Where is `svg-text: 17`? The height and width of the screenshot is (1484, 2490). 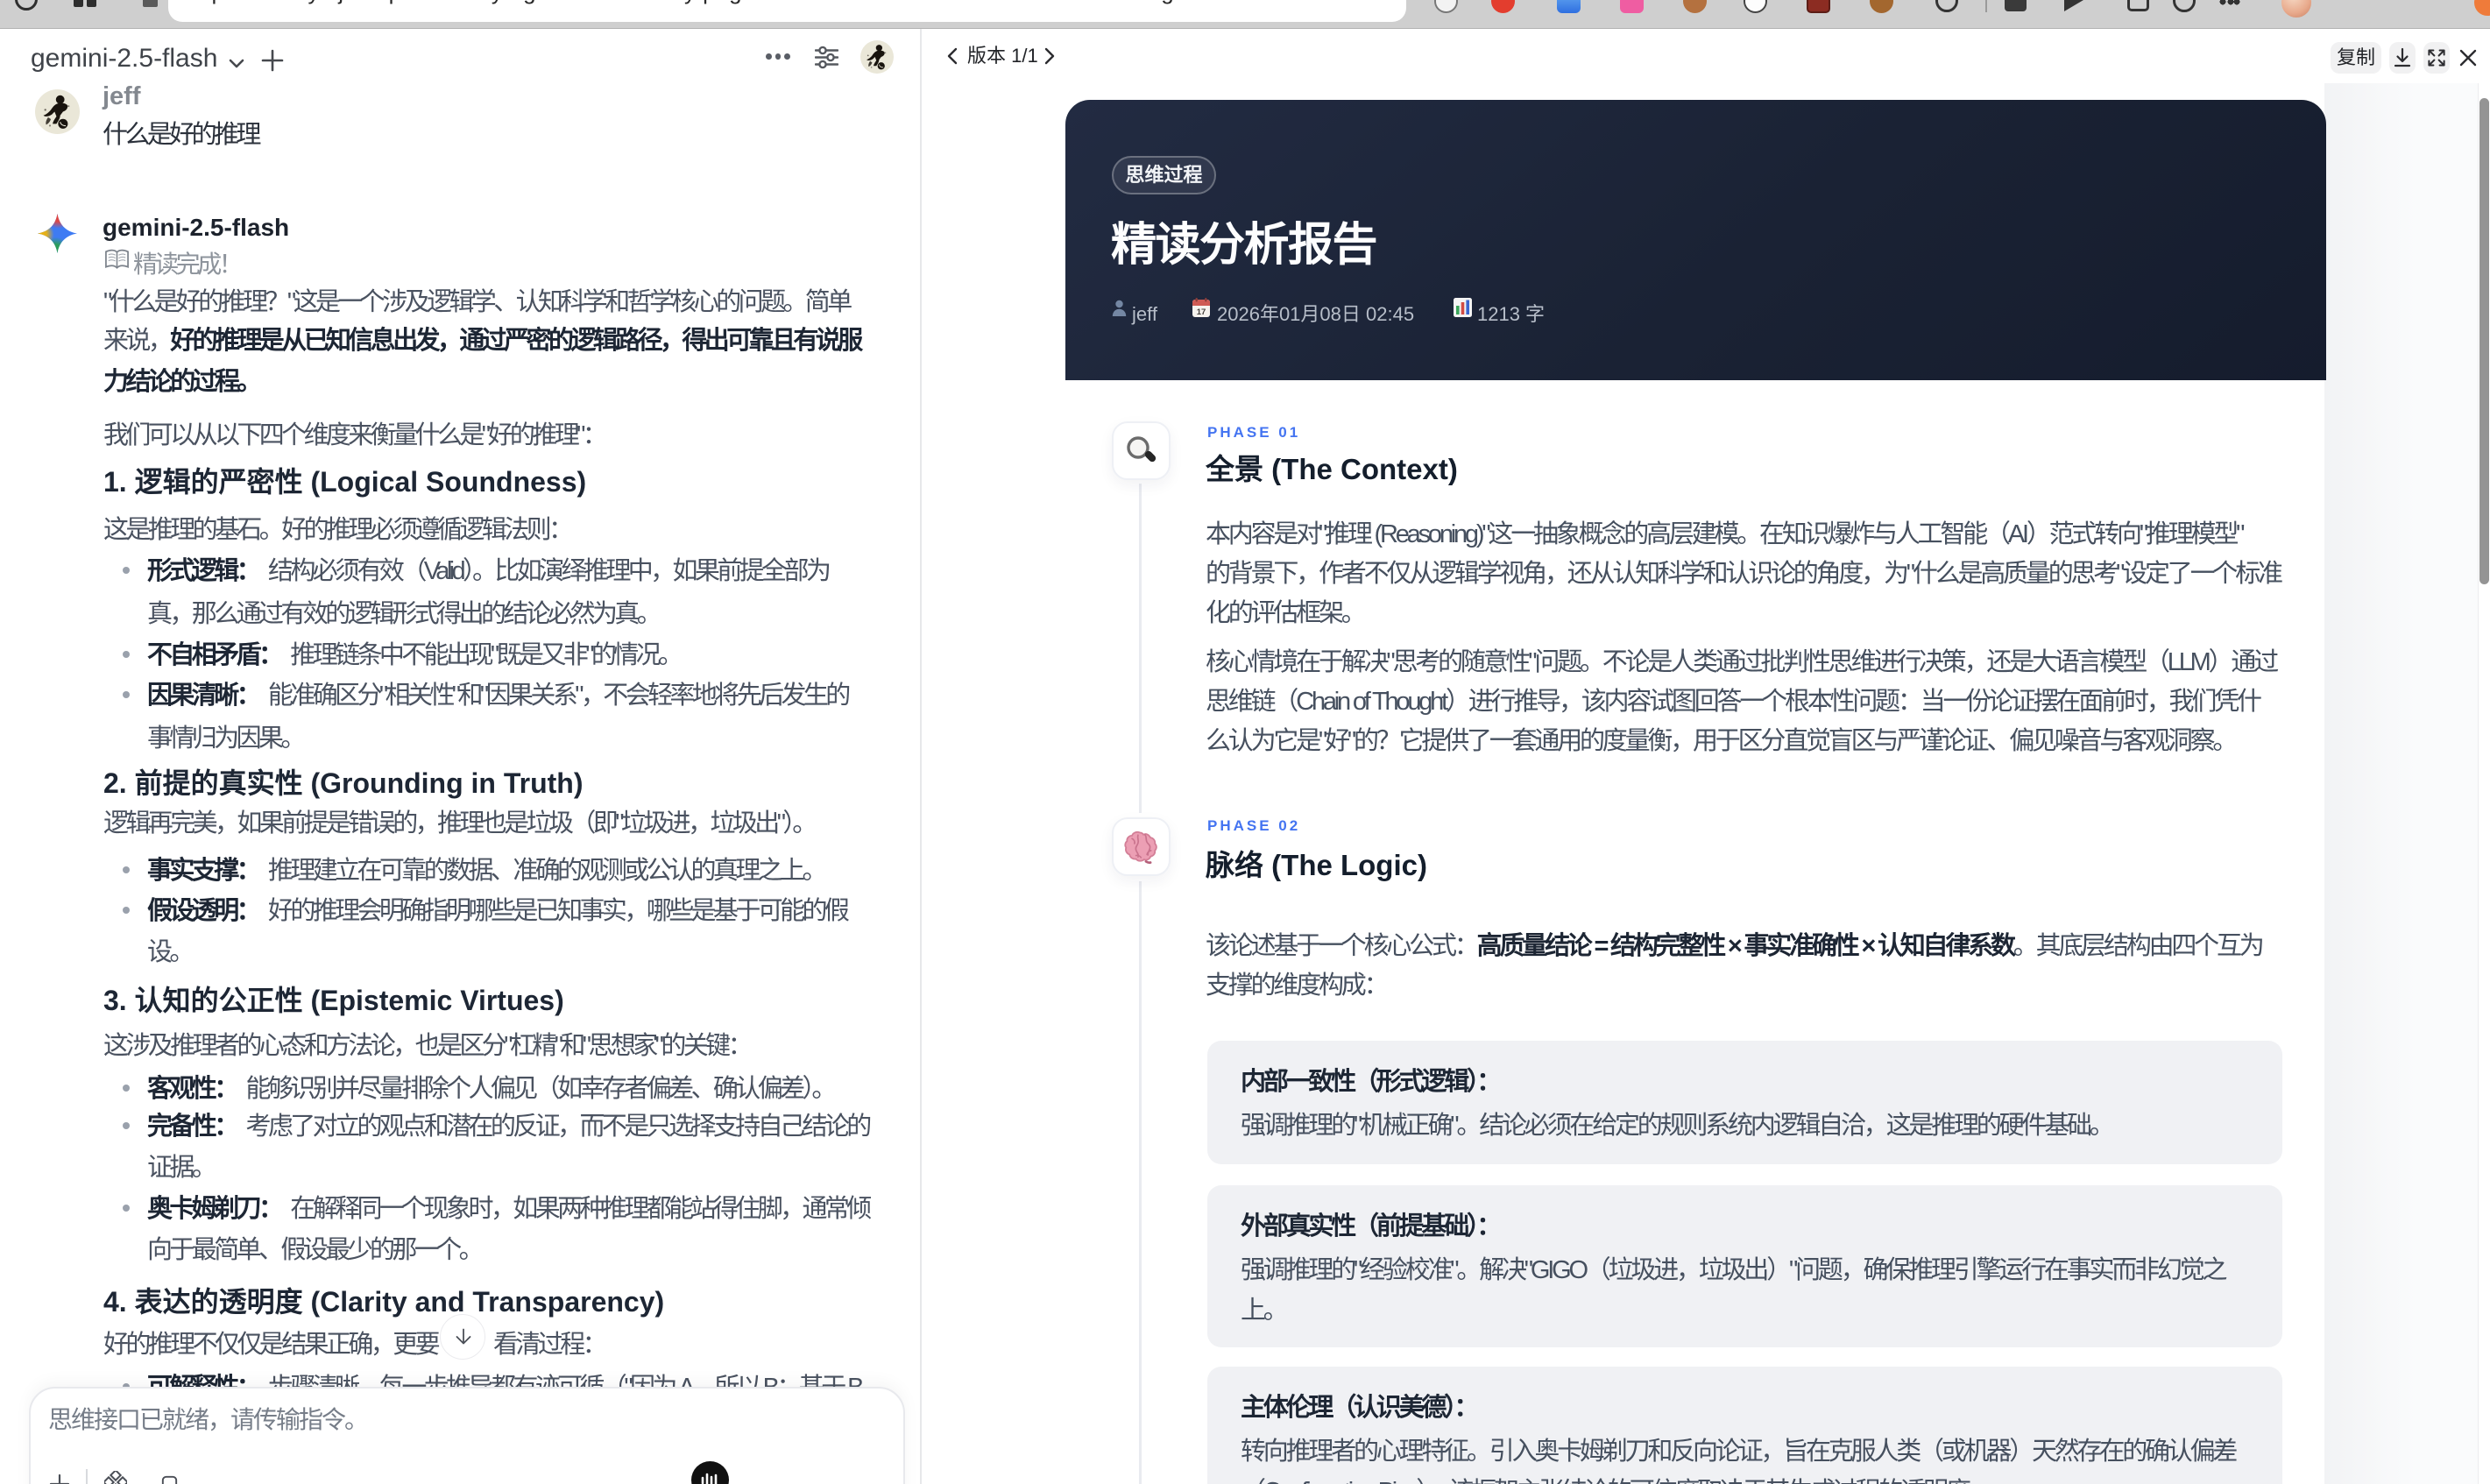
svg-text: 17 is located at coordinates (1201, 312).